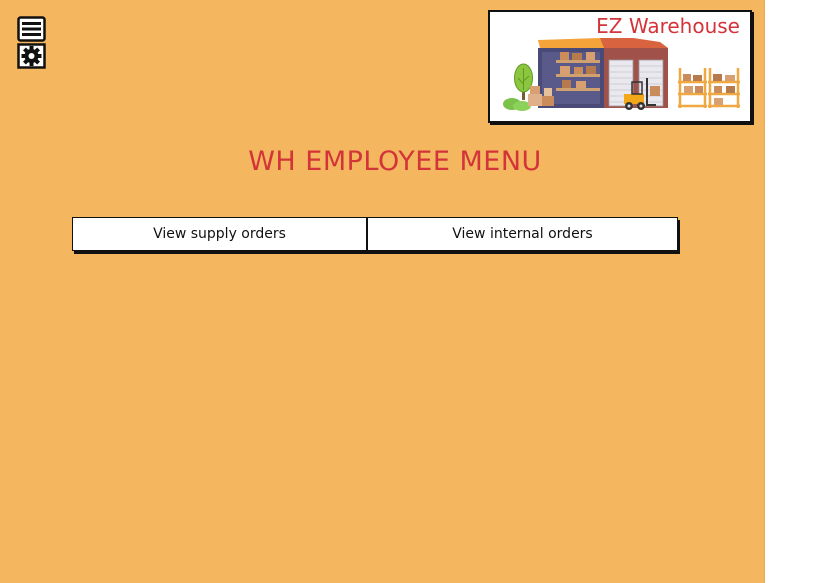 The height and width of the screenshot is (583, 824). I want to click on menu-button, so click(32, 29).